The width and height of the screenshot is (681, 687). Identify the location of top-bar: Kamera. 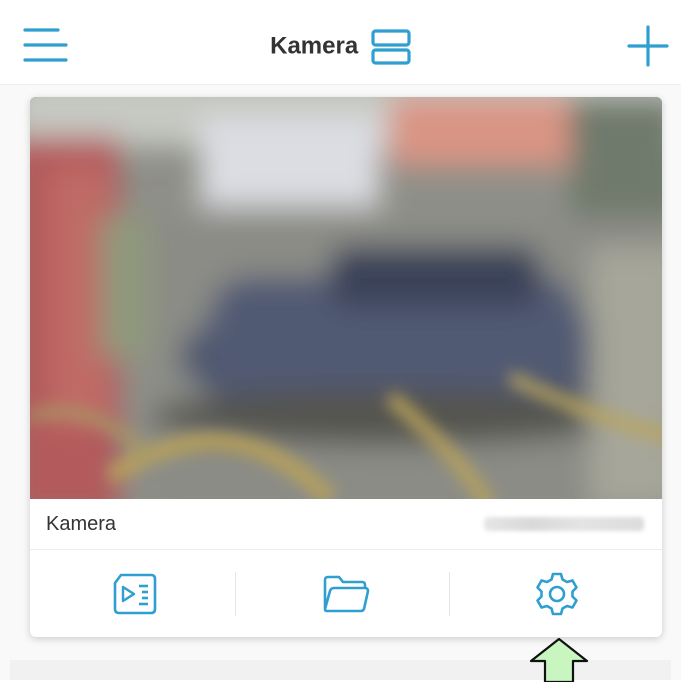
(340, 42).